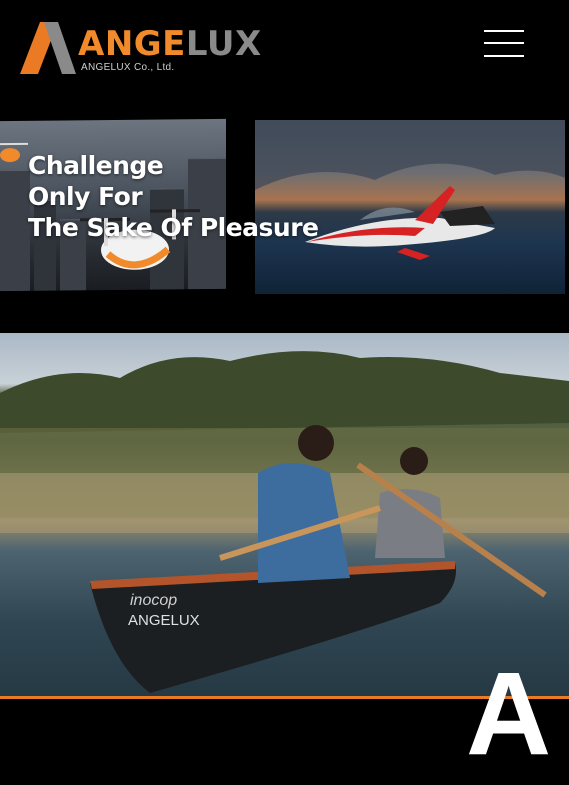 The width and height of the screenshot is (569, 785). I want to click on boat-text-angelux: ANGELUX, so click(164, 620).